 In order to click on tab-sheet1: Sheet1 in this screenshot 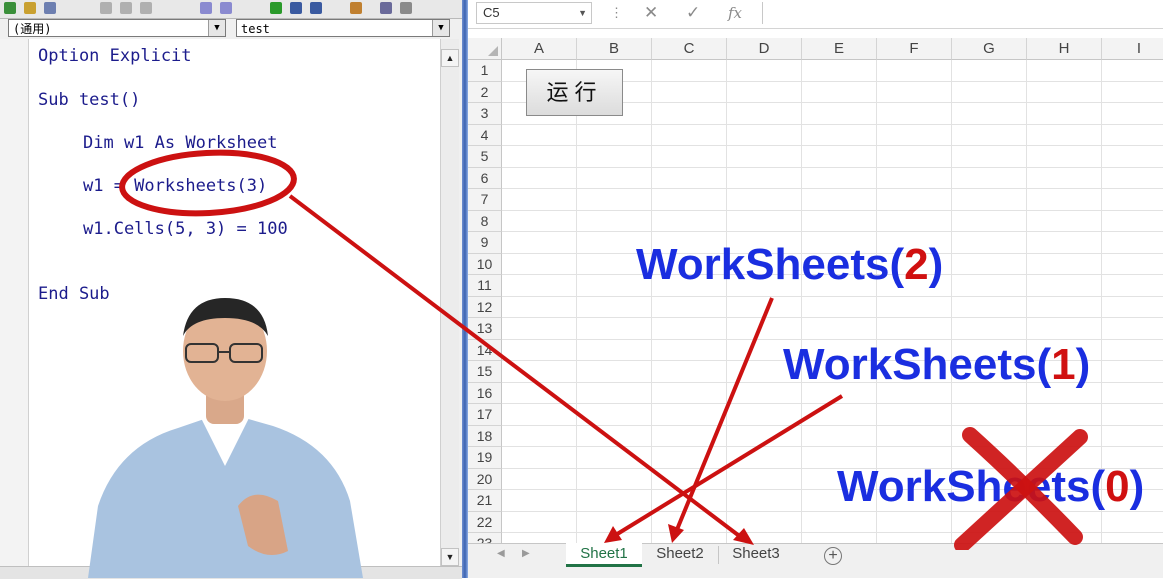, I will do `click(604, 555)`.